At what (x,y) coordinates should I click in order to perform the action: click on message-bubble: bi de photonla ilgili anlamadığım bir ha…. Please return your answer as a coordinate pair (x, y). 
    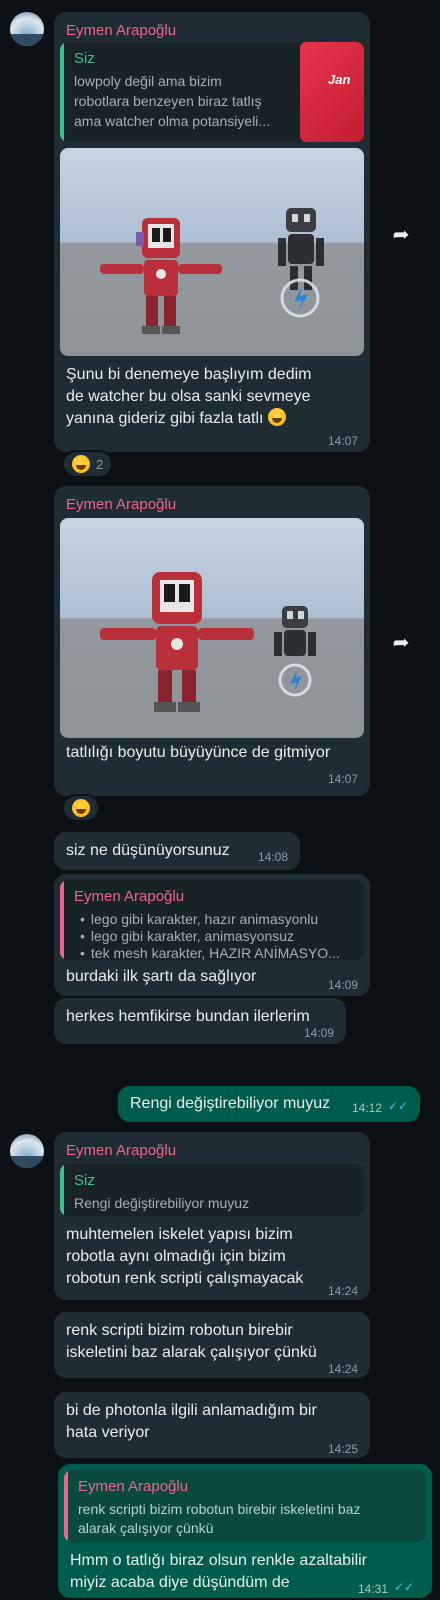
    Looking at the image, I should click on (212, 1425).